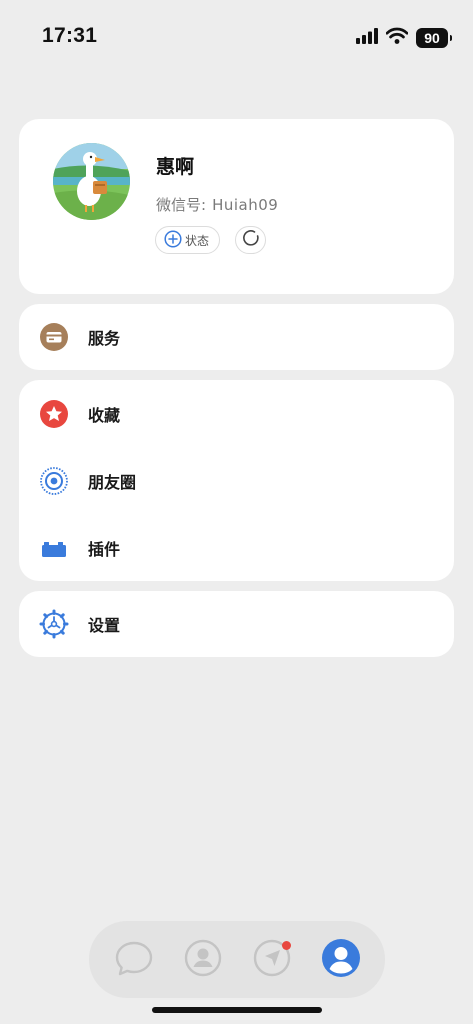 This screenshot has width=473, height=1024. Describe the element at coordinates (104, 549) in the screenshot. I see `menu-label-plugins: 插件` at that location.